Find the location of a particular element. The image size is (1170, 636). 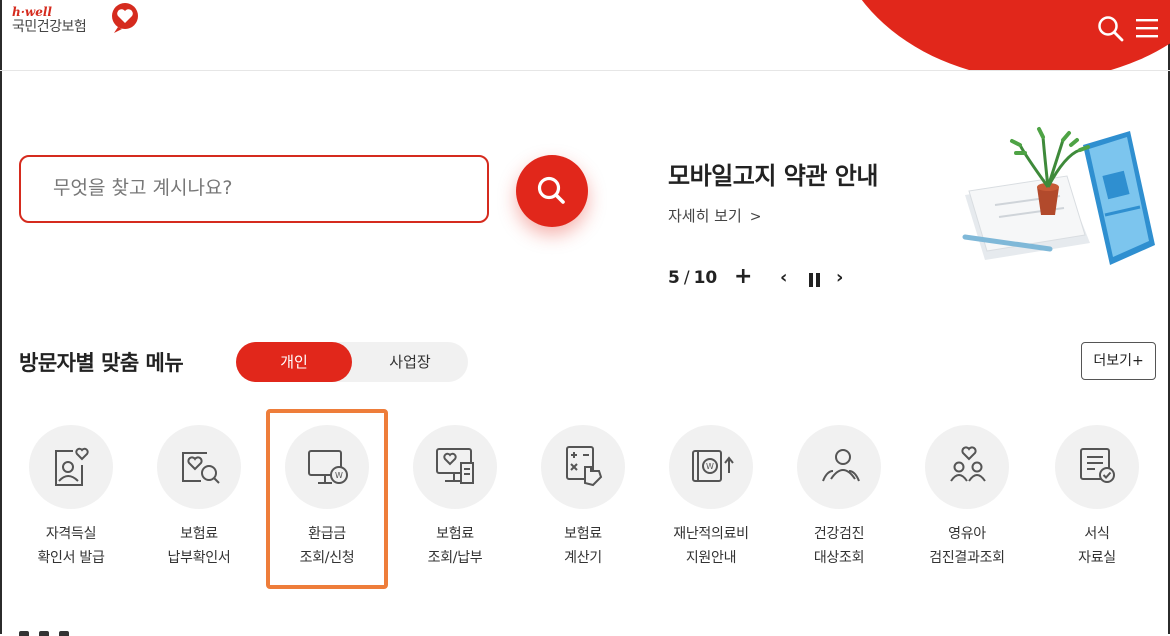

menu-item-line1: 건강검진 is located at coordinates (839, 534).